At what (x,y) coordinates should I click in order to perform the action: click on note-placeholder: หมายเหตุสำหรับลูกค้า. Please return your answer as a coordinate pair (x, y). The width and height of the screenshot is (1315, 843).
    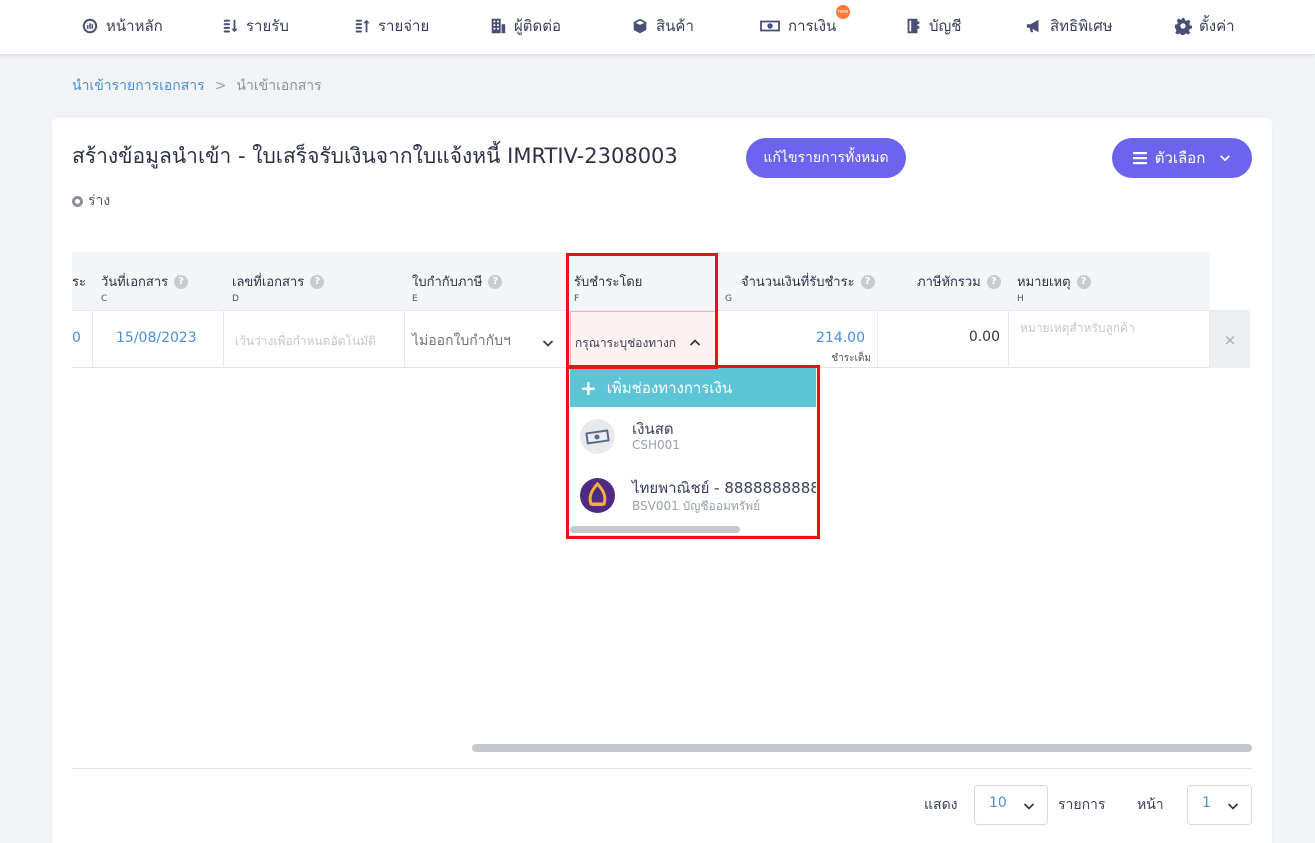
    Looking at the image, I should click on (1077, 328).